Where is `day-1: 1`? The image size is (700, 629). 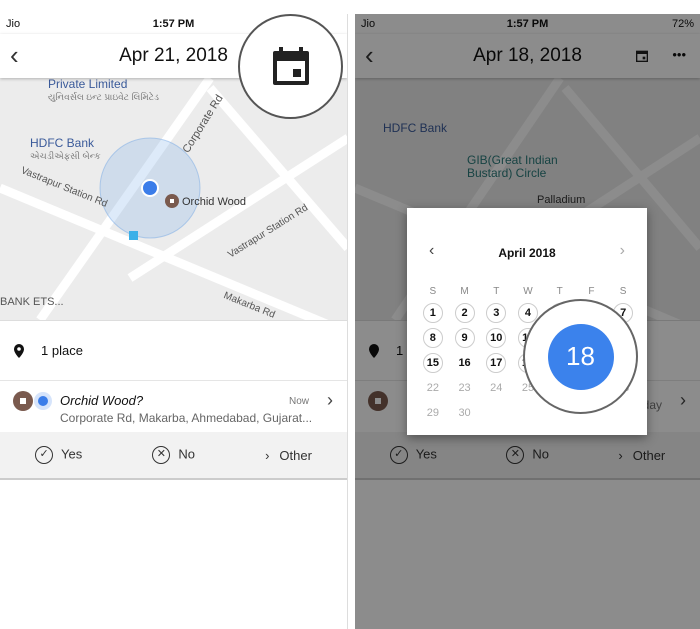
day-1: 1 is located at coordinates (433, 312).